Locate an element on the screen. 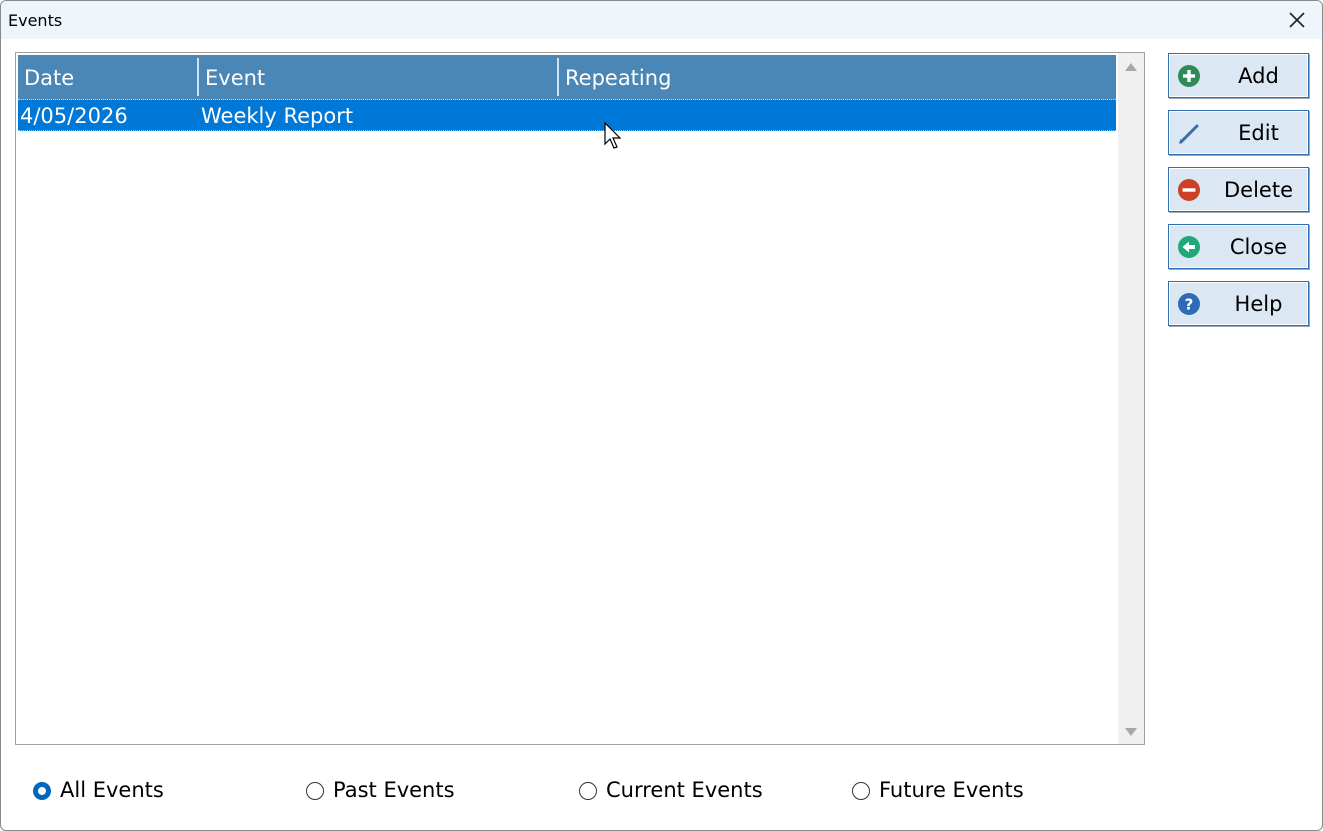  radio-label: Future Events is located at coordinates (951, 790).